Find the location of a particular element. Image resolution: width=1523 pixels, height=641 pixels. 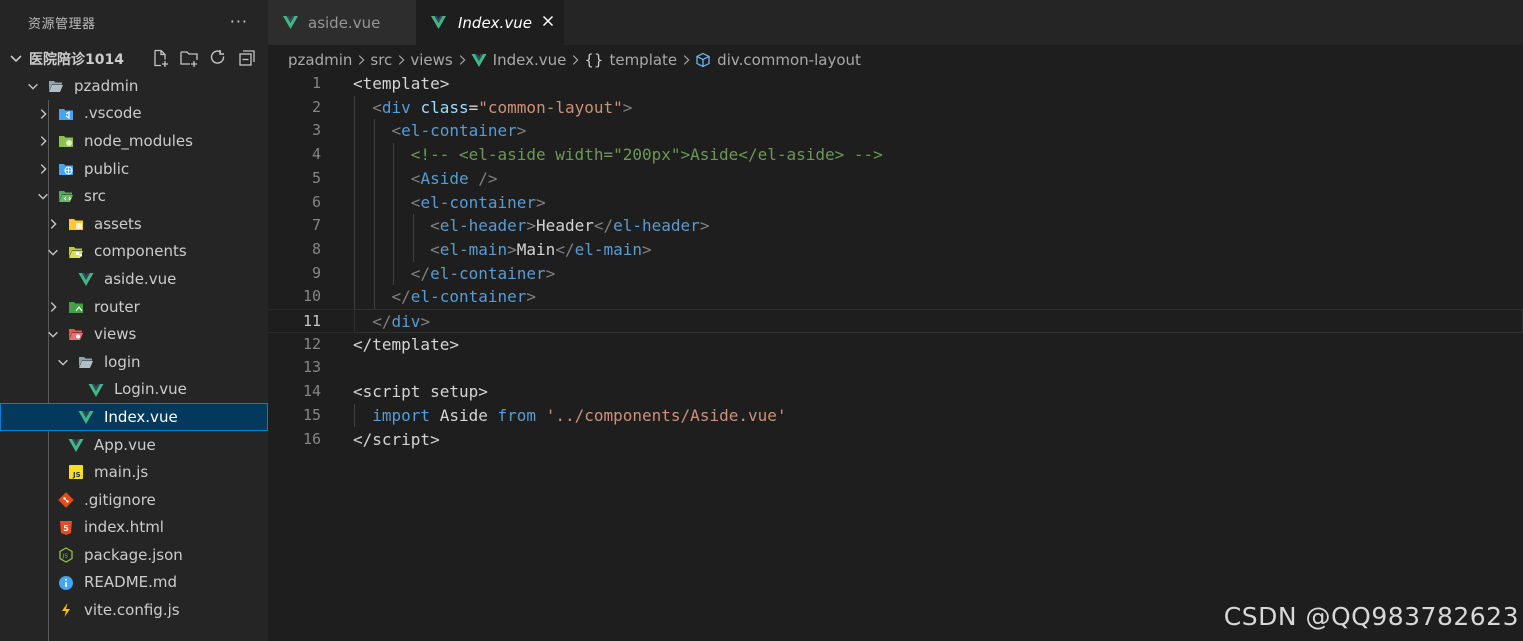

assets-folder-icon is located at coordinates (76, 224).